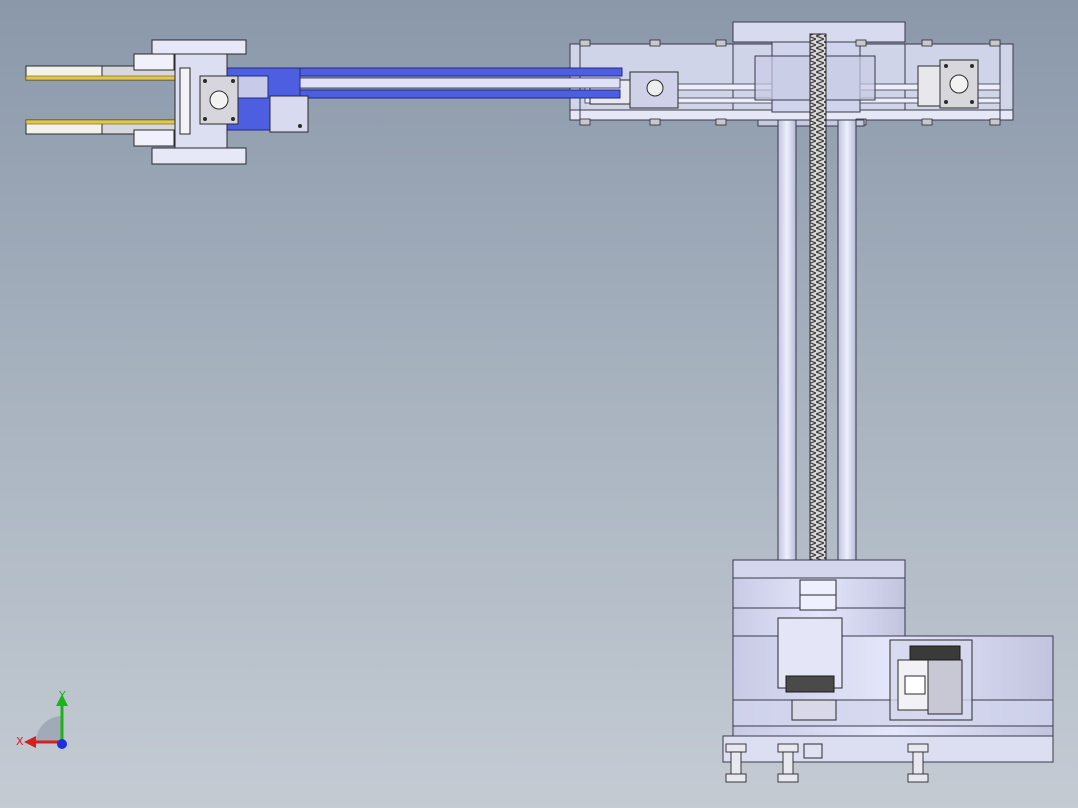 The width and height of the screenshot is (1078, 808). I want to click on shoulder-housing, so click(791, 74).